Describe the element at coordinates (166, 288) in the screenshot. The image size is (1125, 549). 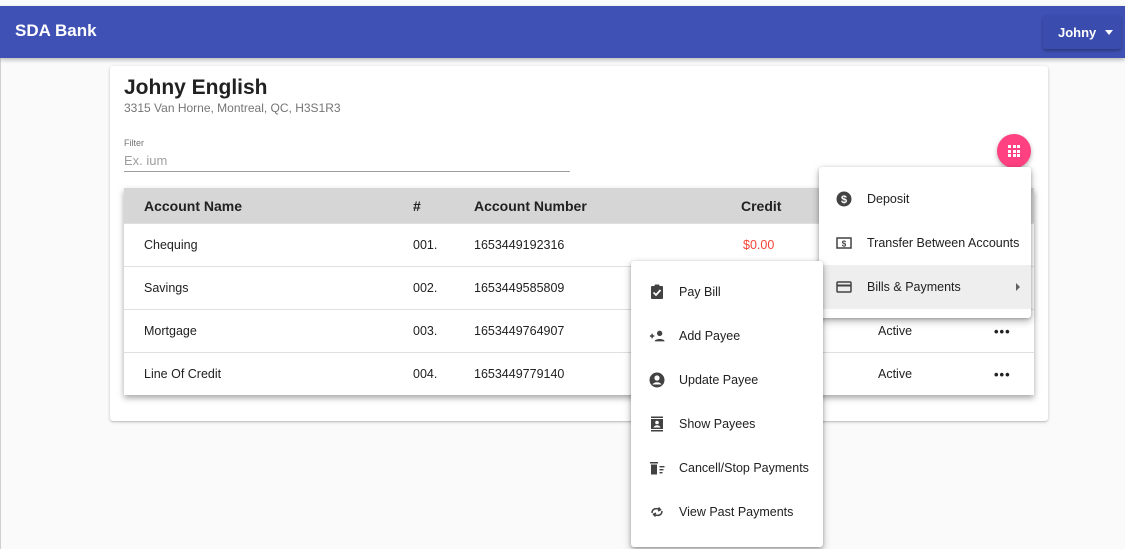
I see `account-name: Savings` at that location.